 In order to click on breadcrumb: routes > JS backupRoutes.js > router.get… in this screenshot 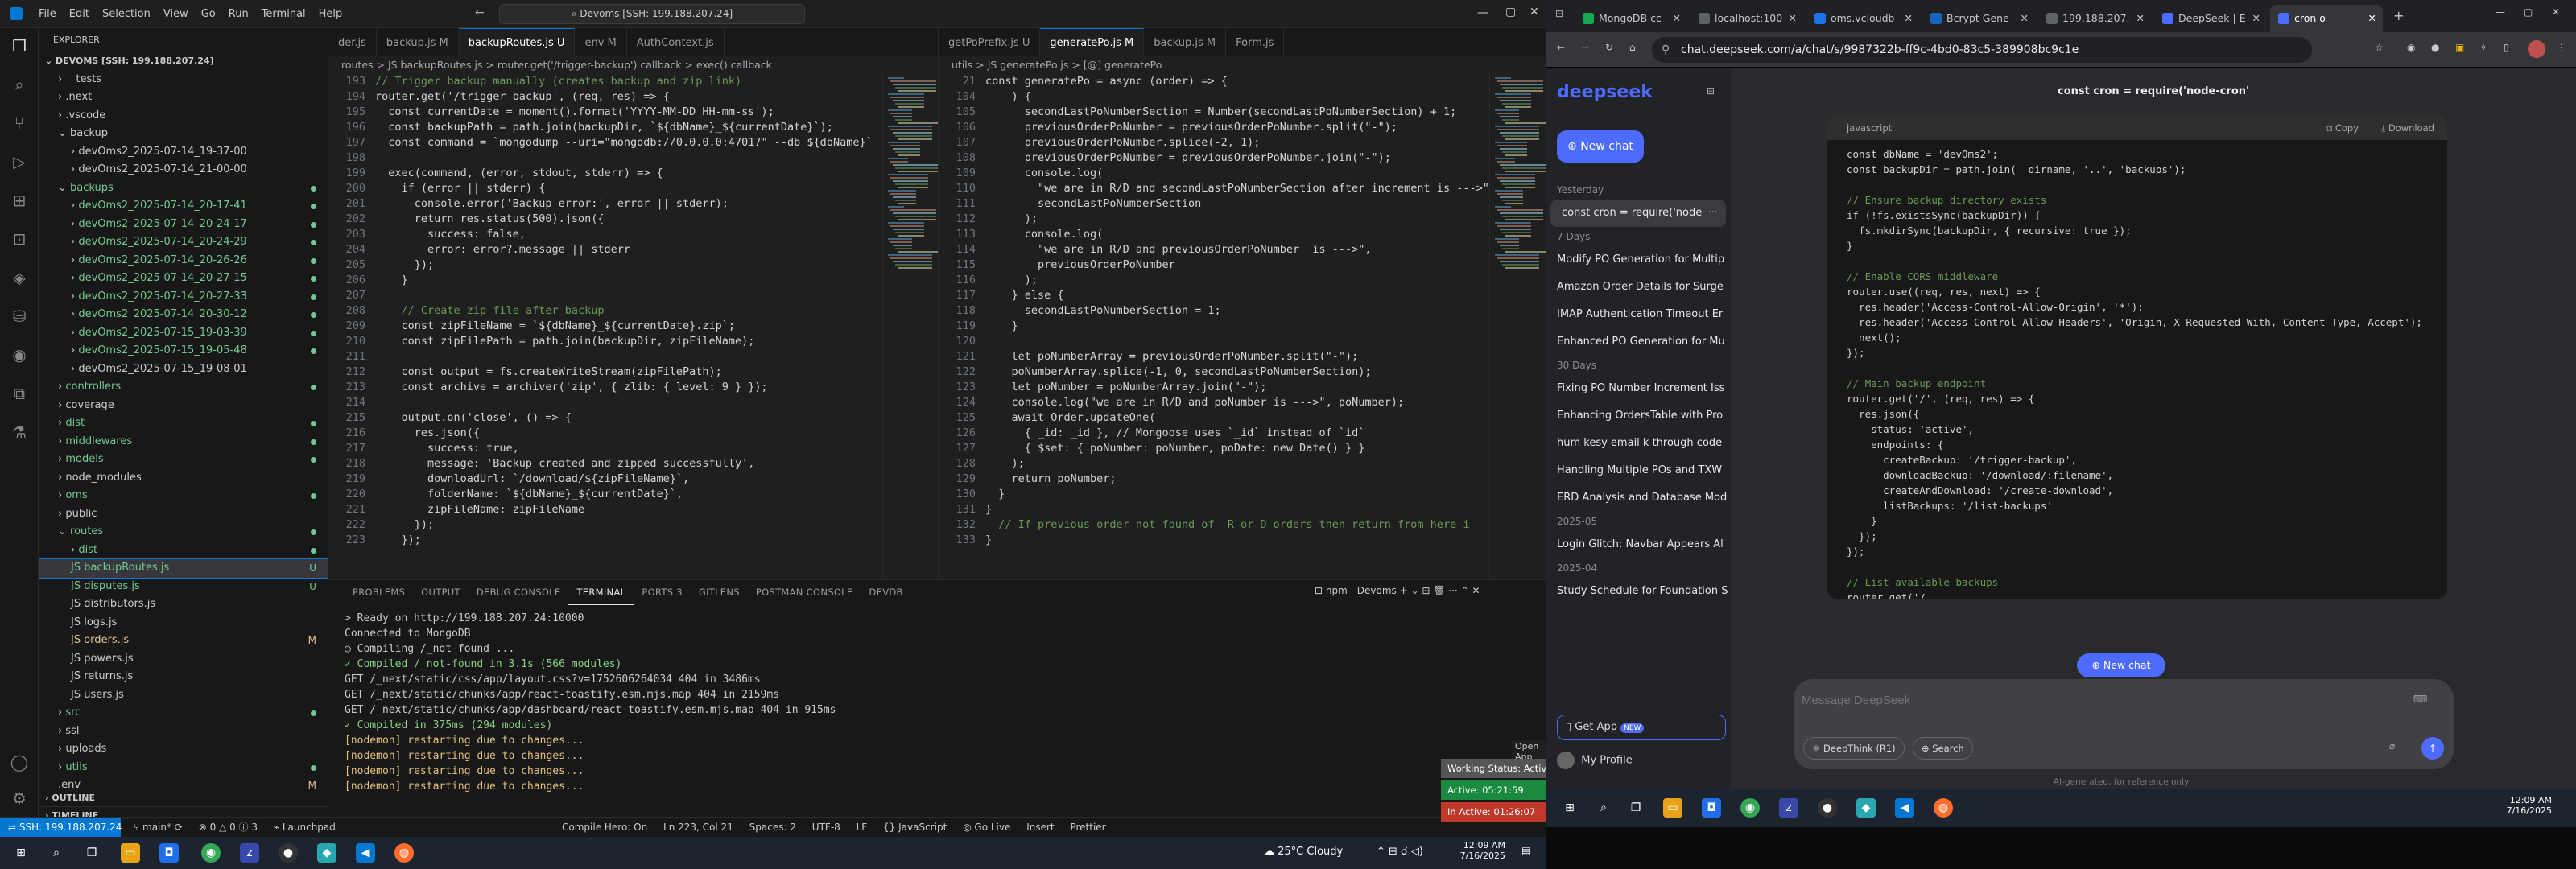, I will do `click(633, 65)`.